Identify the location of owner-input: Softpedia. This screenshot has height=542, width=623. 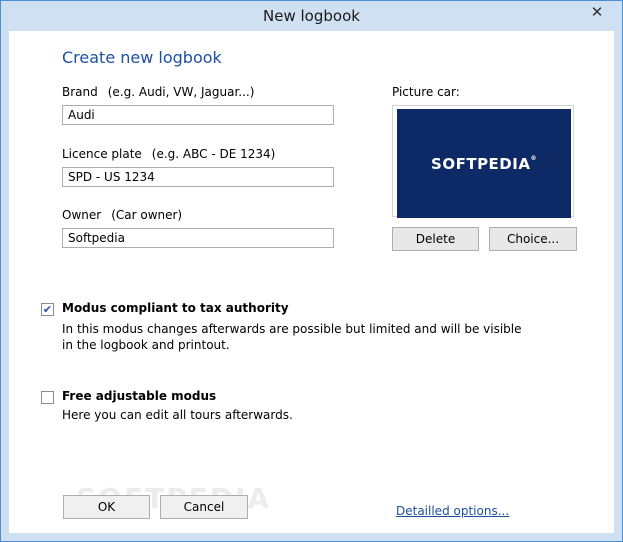
(198, 238).